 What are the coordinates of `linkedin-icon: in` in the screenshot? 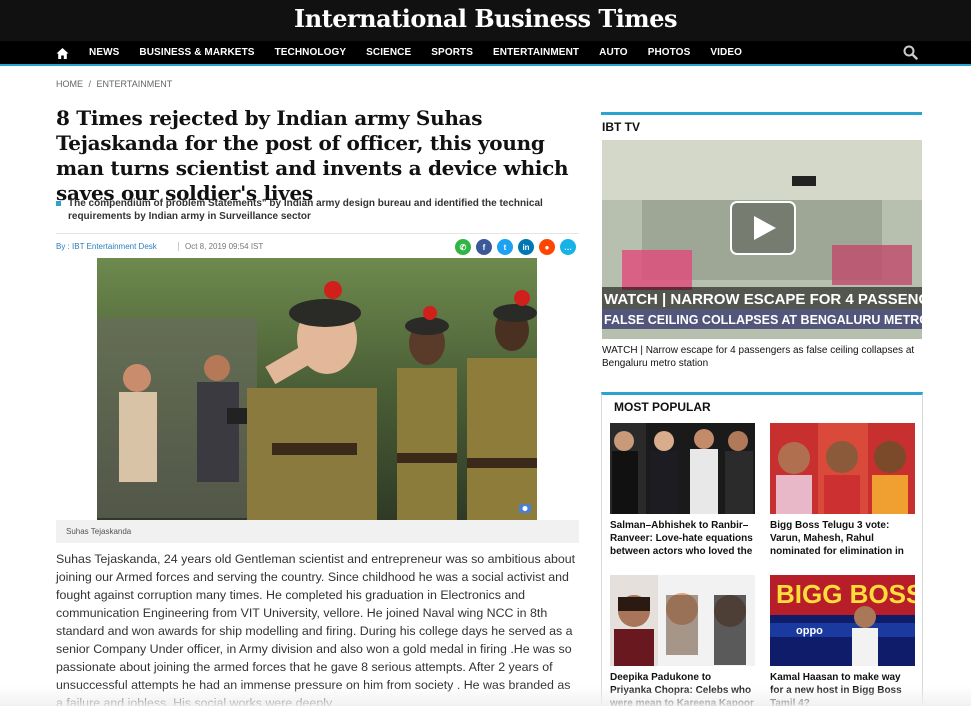 It's located at (526, 247).